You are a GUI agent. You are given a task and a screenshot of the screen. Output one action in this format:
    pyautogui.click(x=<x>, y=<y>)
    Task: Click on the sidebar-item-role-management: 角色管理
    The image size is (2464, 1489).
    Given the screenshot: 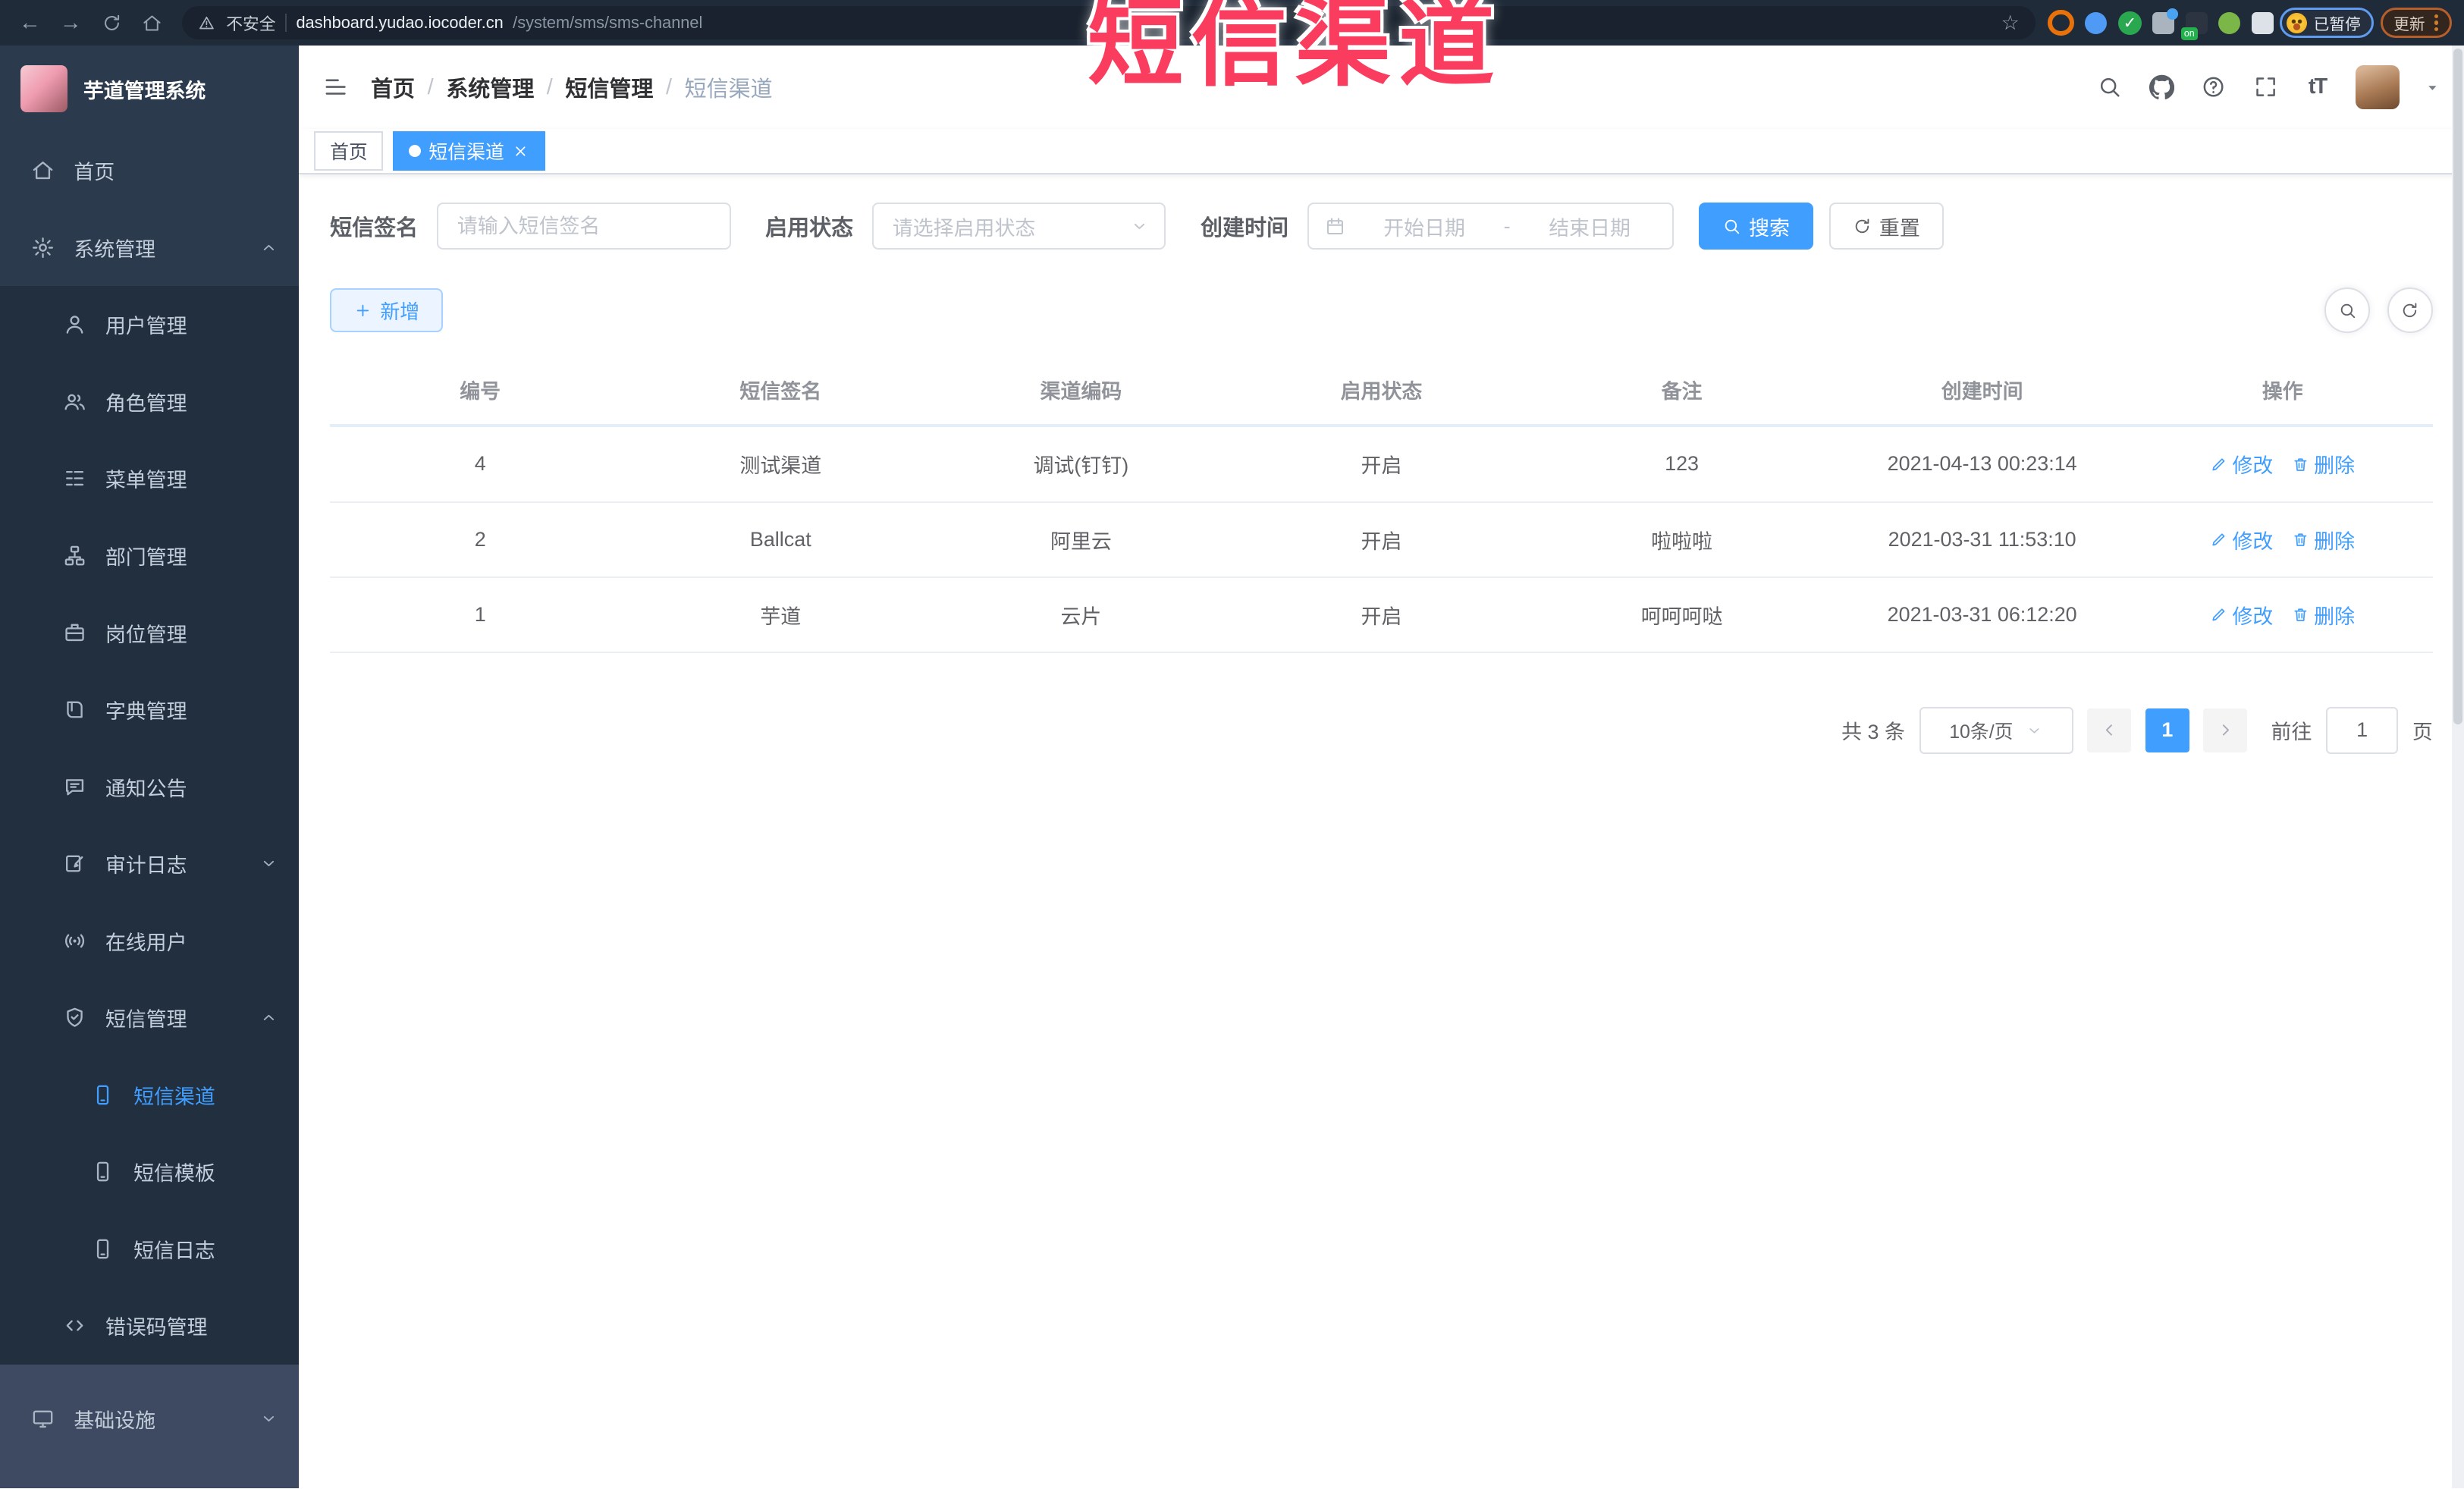 What is the action you would take?
    pyautogui.click(x=149, y=402)
    